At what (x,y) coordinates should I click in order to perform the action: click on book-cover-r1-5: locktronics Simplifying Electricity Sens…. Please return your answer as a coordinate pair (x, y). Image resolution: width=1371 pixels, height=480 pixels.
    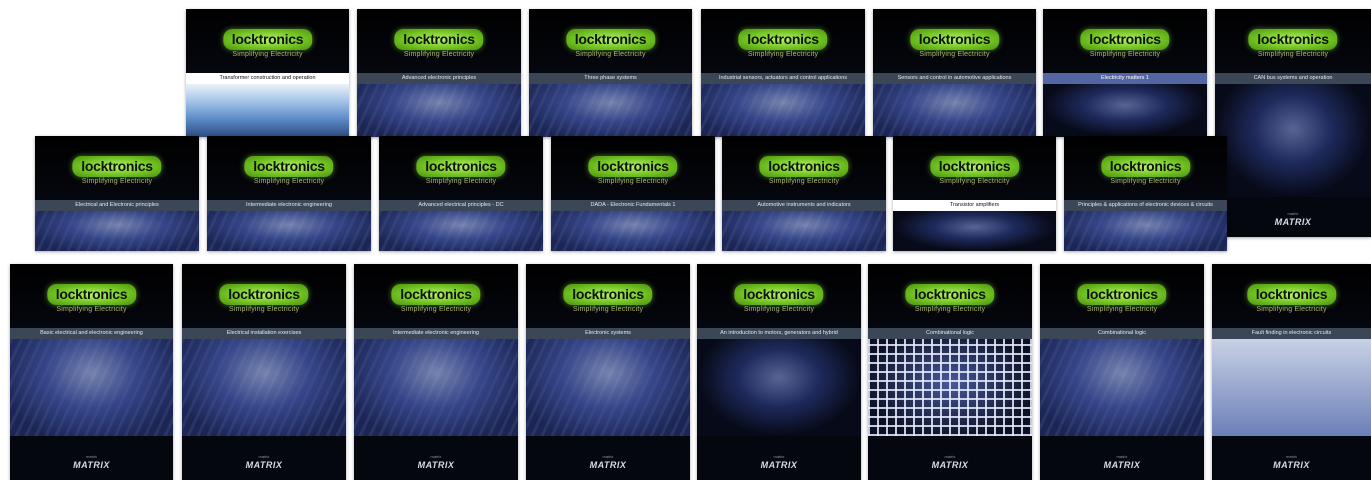
    Looking at the image, I should click on (954, 73).